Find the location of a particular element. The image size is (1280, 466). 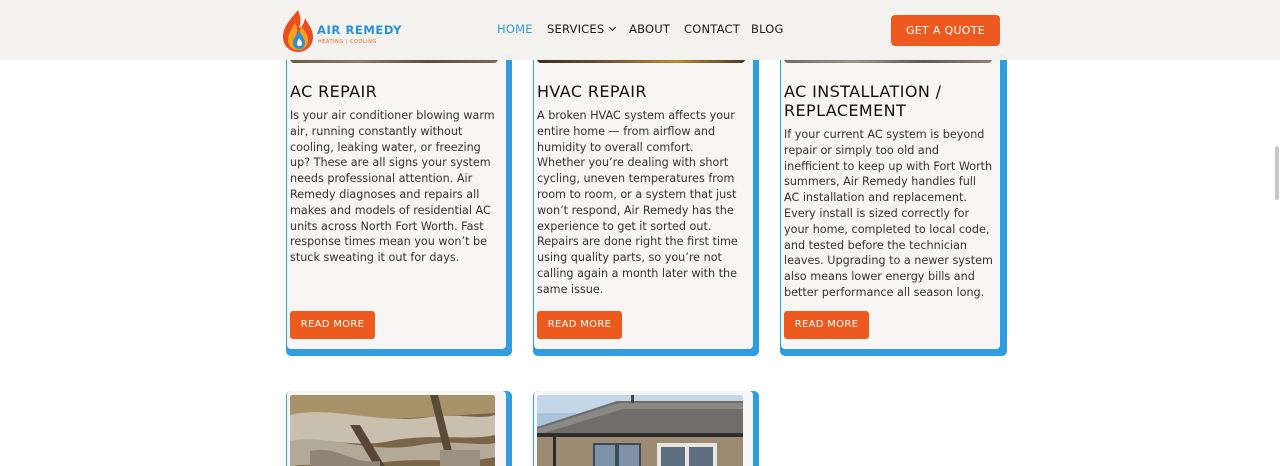

service-card-ductwork is located at coordinates (396, 428).